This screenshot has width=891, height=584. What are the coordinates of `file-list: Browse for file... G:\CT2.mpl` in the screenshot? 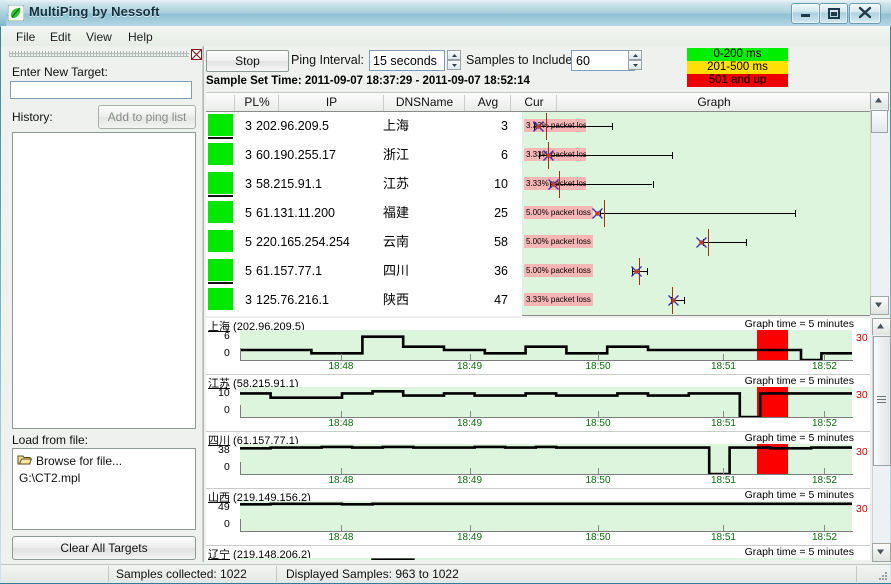 It's located at (104, 489).